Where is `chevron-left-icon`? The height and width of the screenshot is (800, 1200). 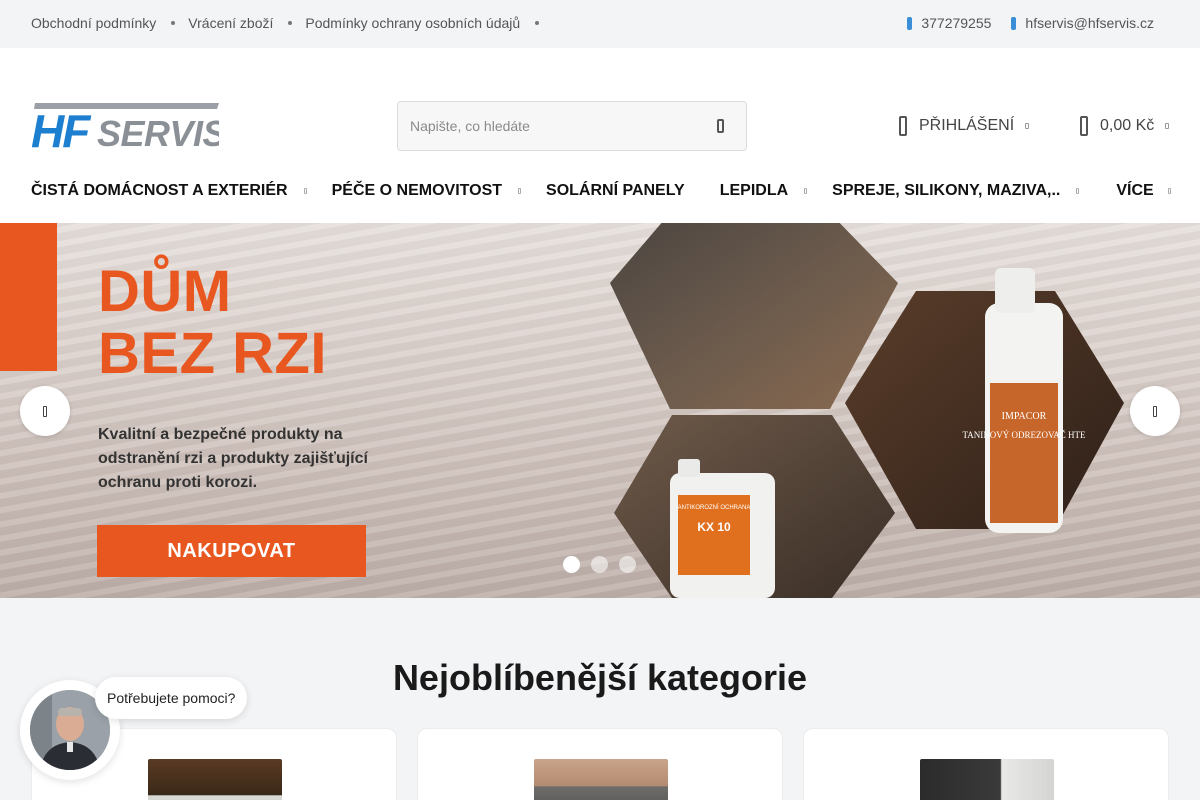
chevron-left-icon is located at coordinates (45, 411).